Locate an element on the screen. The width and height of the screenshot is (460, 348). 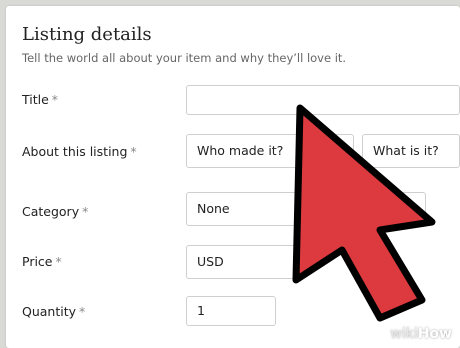
quantity-label-text: Quantity is located at coordinates (49, 311).